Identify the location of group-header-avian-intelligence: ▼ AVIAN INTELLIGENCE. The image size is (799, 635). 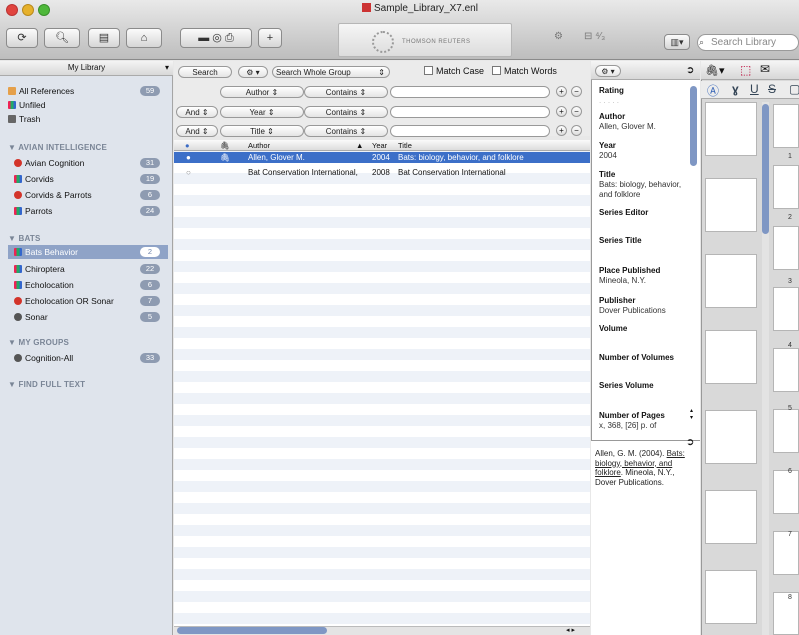
(57, 147).